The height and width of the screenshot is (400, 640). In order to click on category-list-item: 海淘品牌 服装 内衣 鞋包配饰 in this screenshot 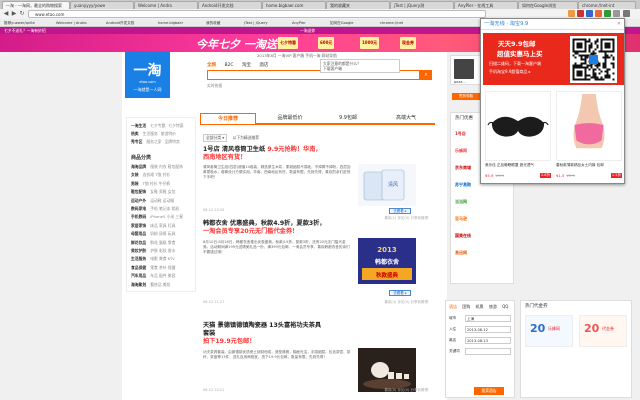, I will do `click(158, 167)`.